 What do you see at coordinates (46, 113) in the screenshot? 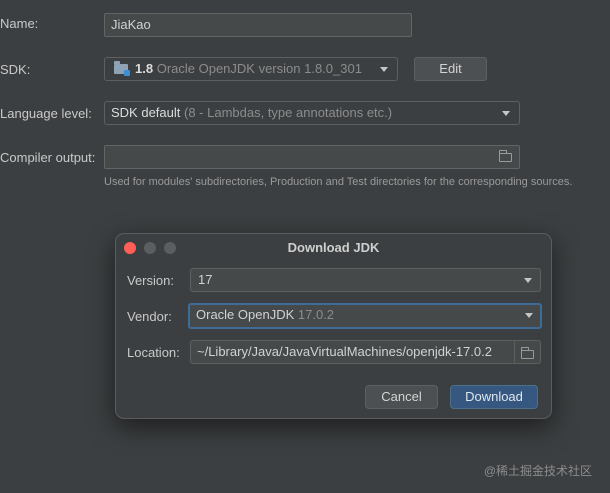
I see `language-level-label: Language level:` at bounding box center [46, 113].